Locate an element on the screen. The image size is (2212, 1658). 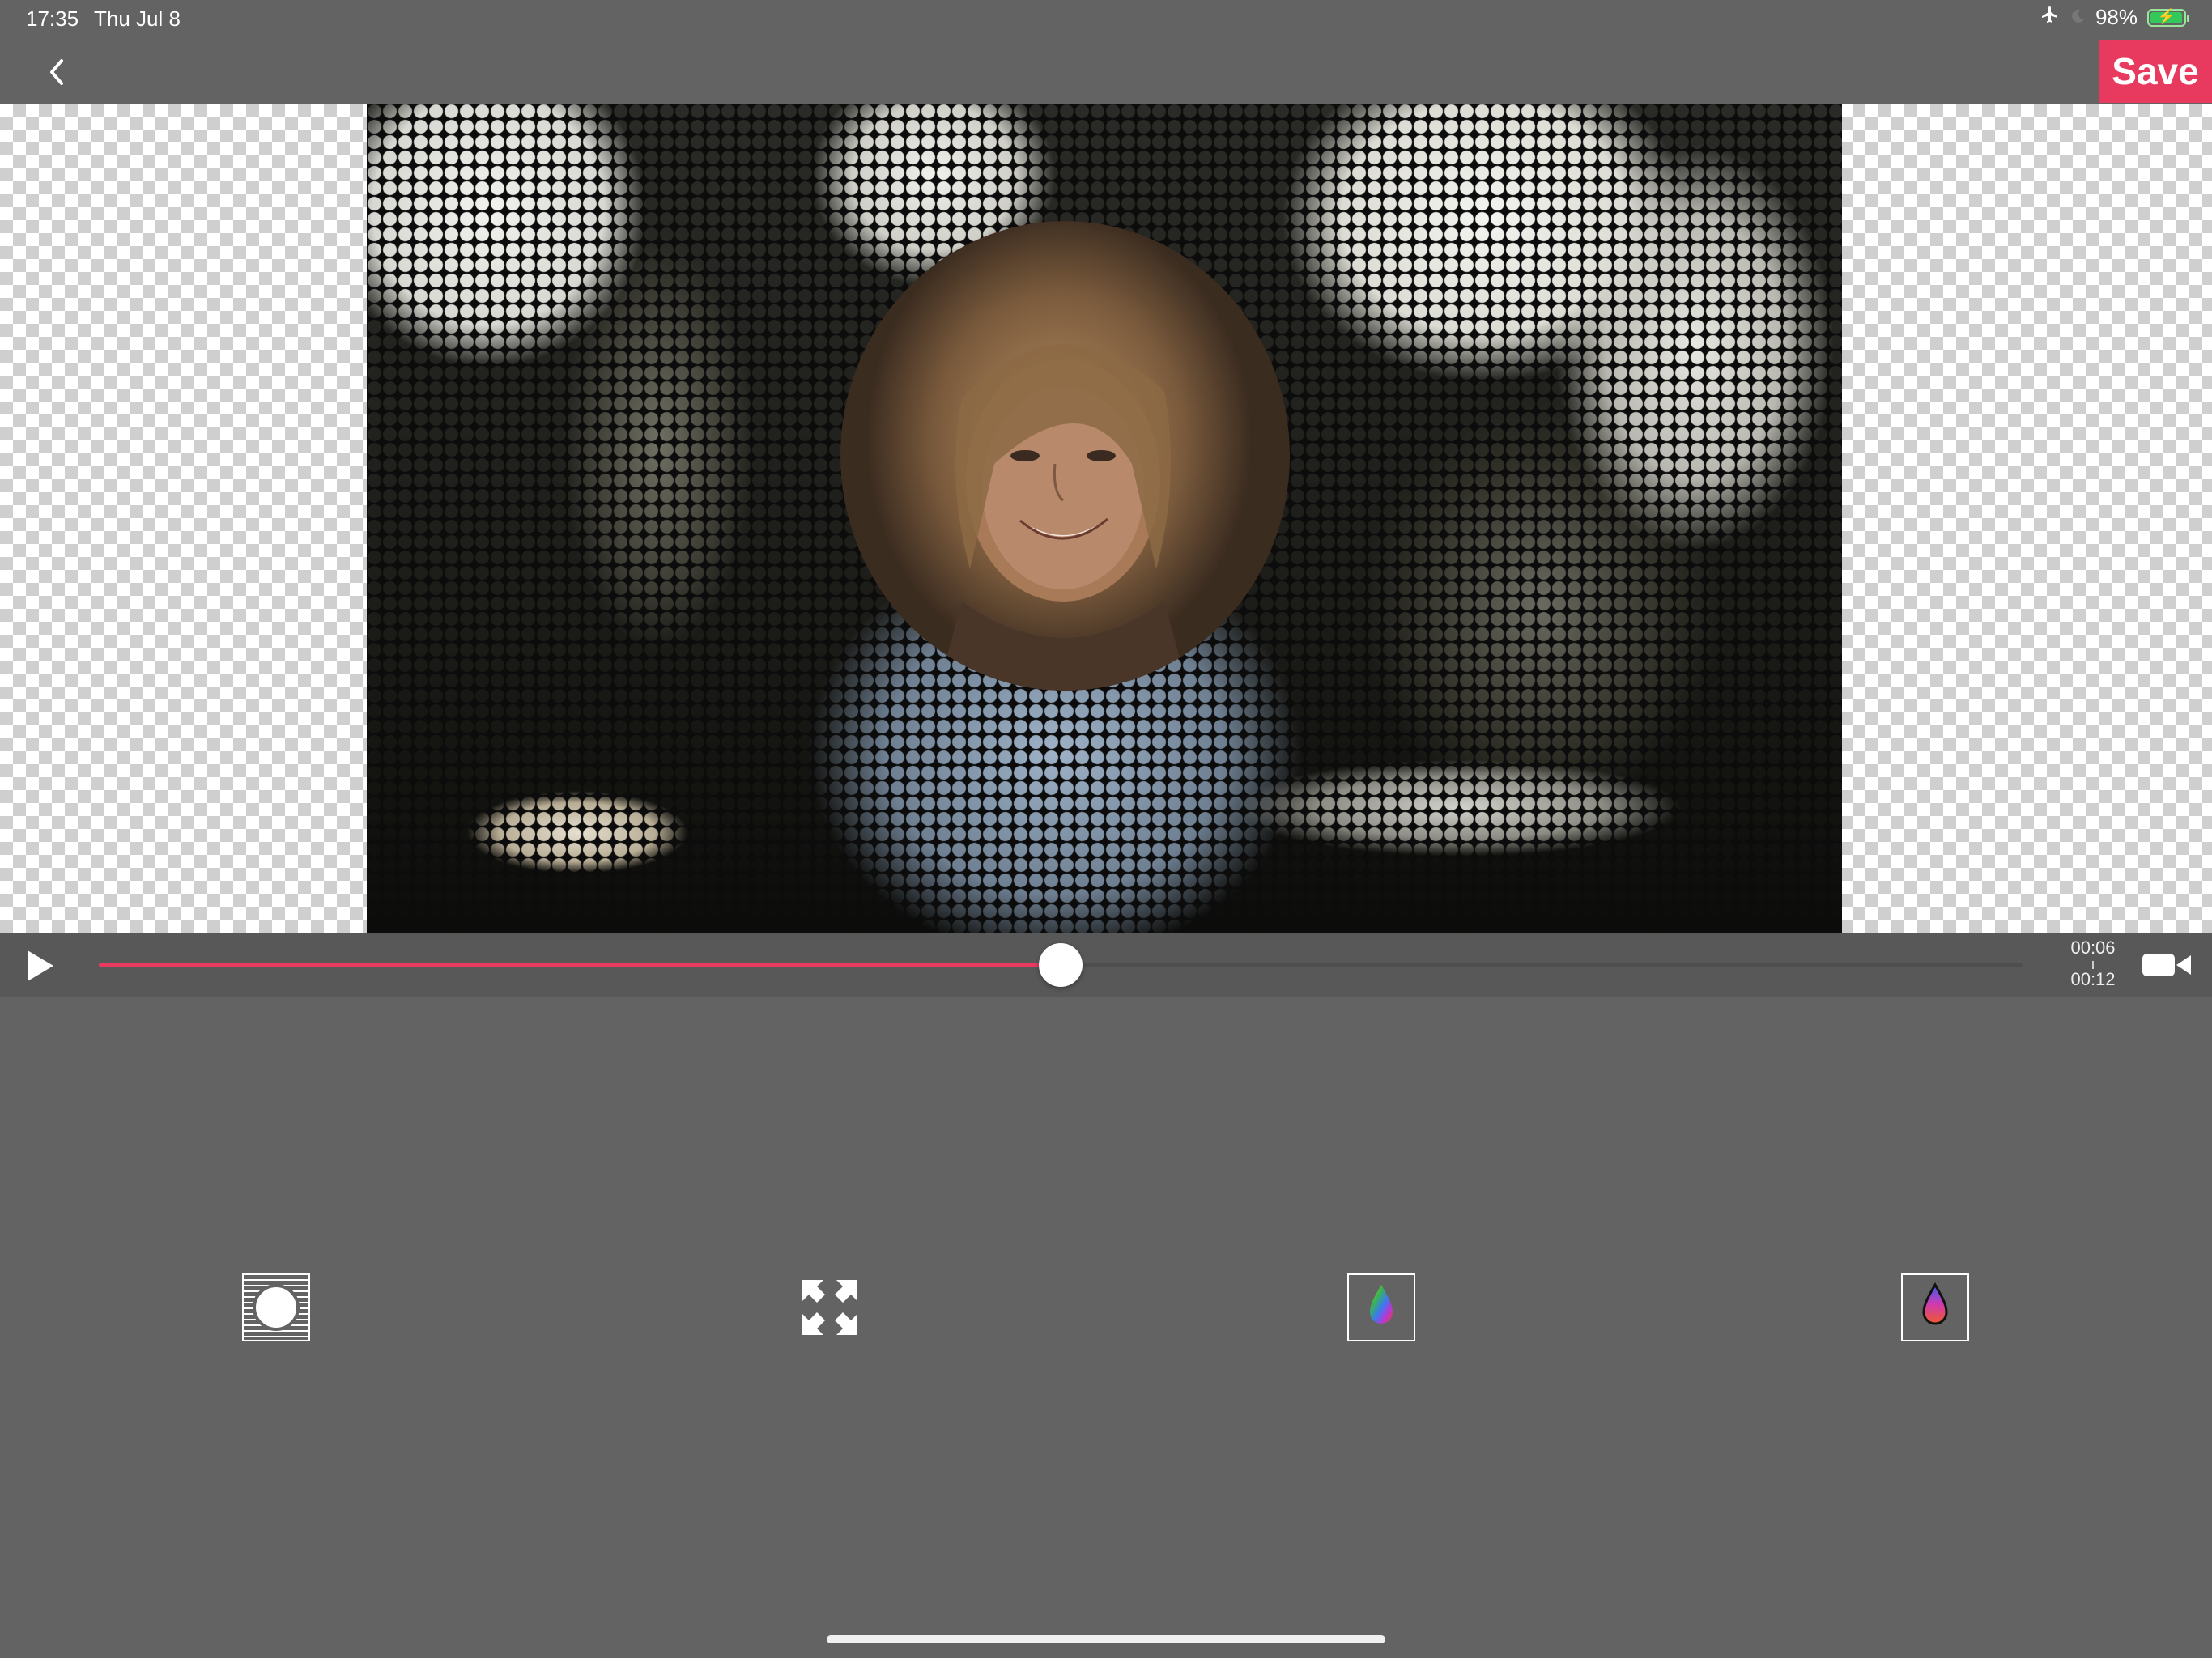
expand-arrows-icon is located at coordinates (829, 1307).